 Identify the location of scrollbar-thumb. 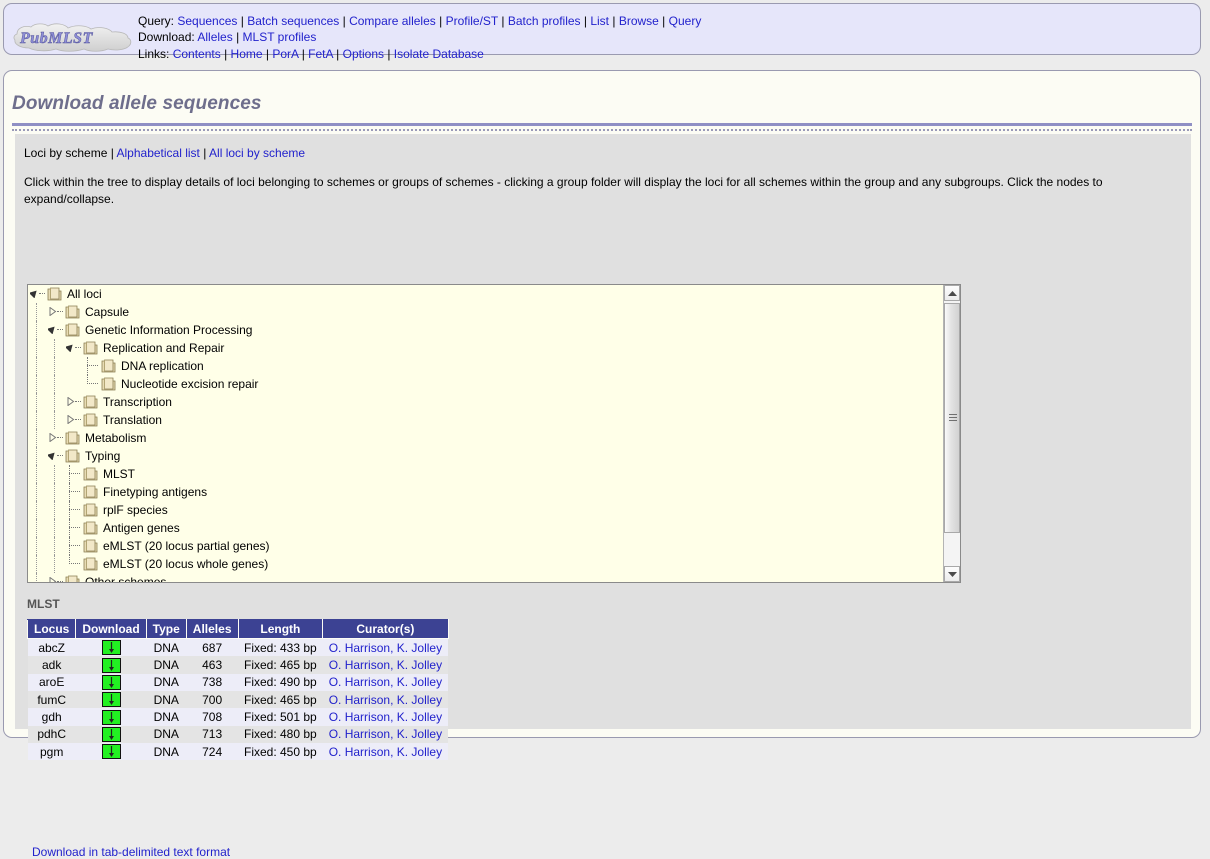
(952, 418).